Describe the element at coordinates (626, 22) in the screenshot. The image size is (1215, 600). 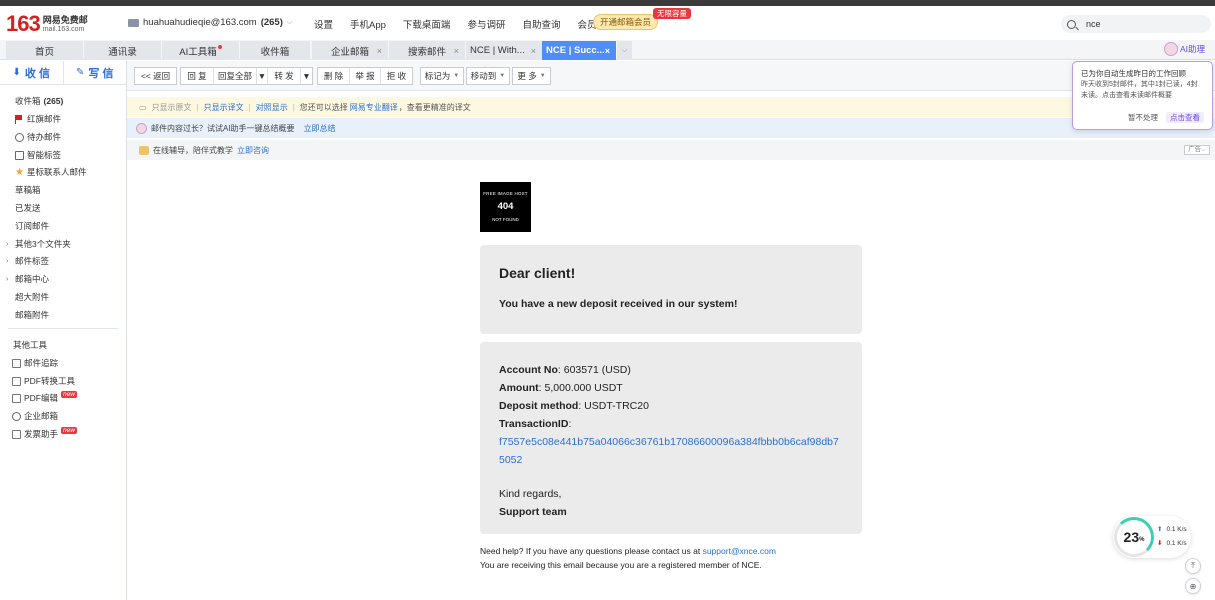
I see `vip-button: 开通邮箱会员` at that location.